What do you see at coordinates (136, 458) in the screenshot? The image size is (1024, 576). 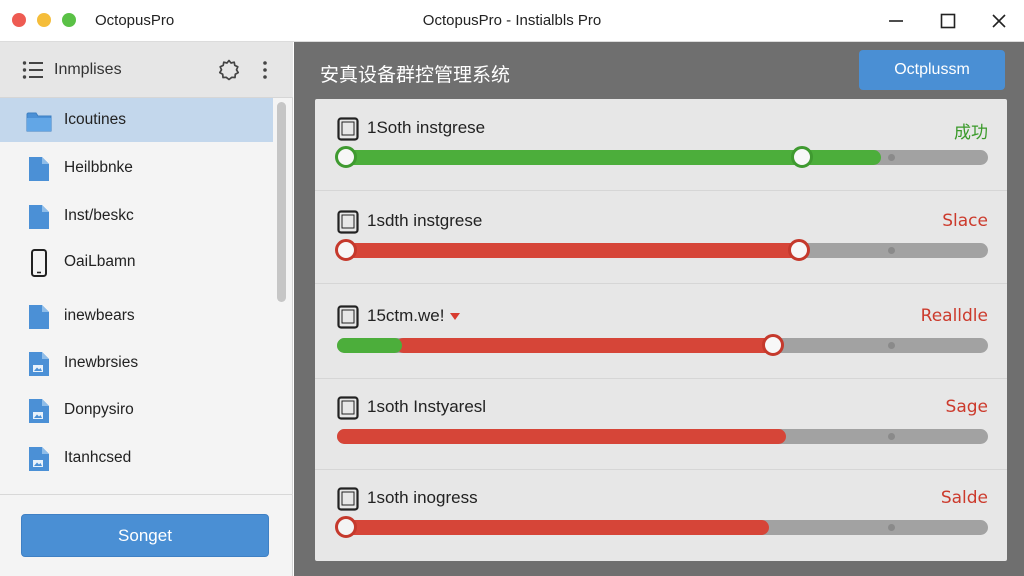 I see `sidebar-item-itanhcsed: Itanhcsed` at bounding box center [136, 458].